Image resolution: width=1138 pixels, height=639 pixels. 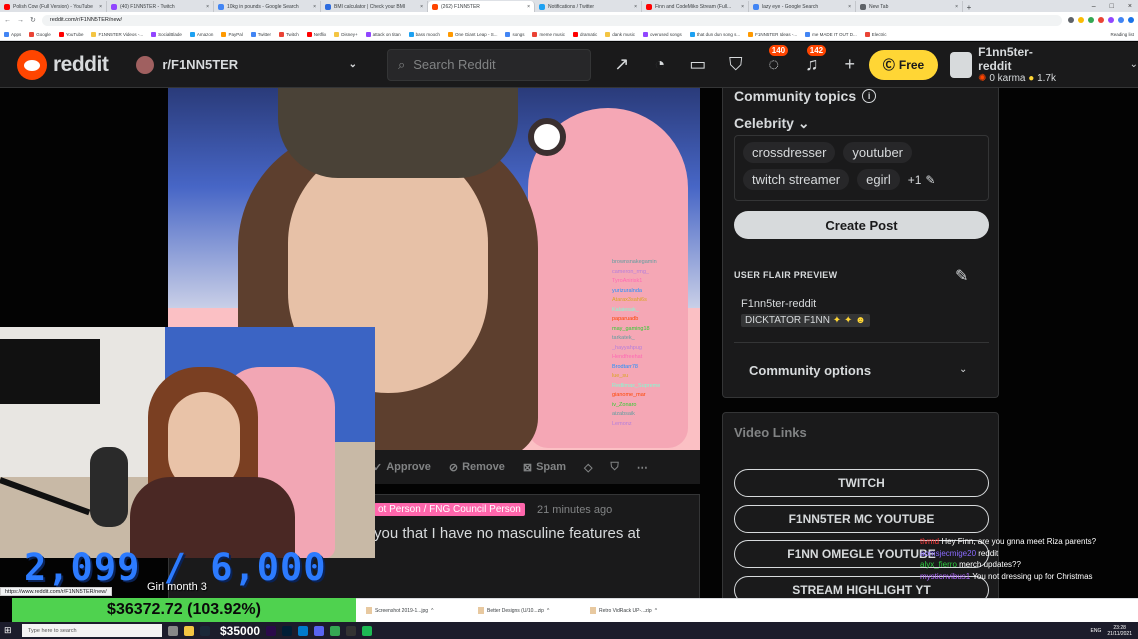 I want to click on video-link-button: TWITCH, so click(x=861, y=483).